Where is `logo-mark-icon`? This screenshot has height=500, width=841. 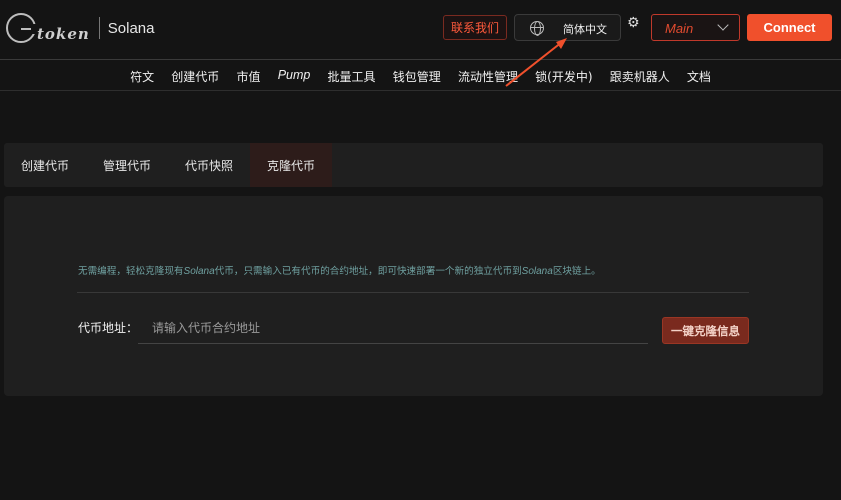
logo-mark-icon is located at coordinates (21, 28).